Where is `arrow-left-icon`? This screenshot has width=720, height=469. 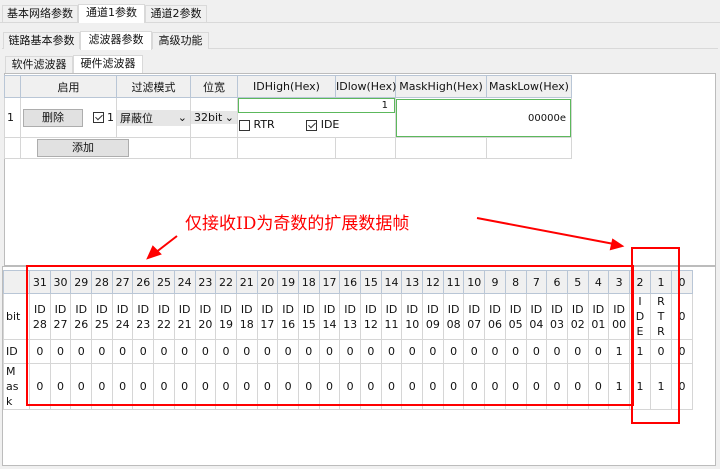
arrow-left-icon is located at coordinates (154, 252).